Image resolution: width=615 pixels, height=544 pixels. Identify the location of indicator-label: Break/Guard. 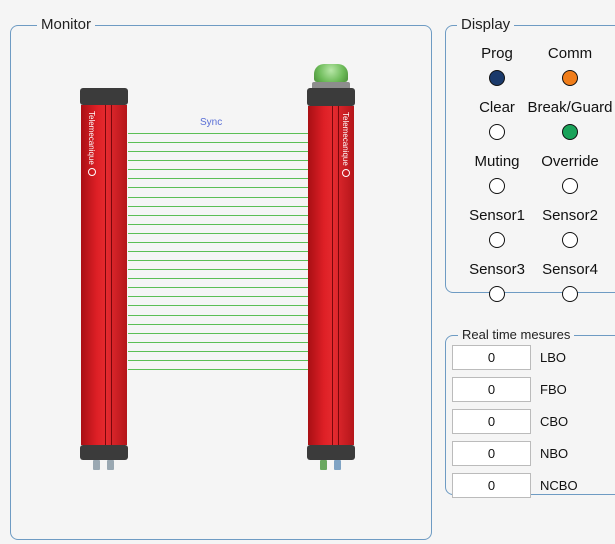
(570, 107).